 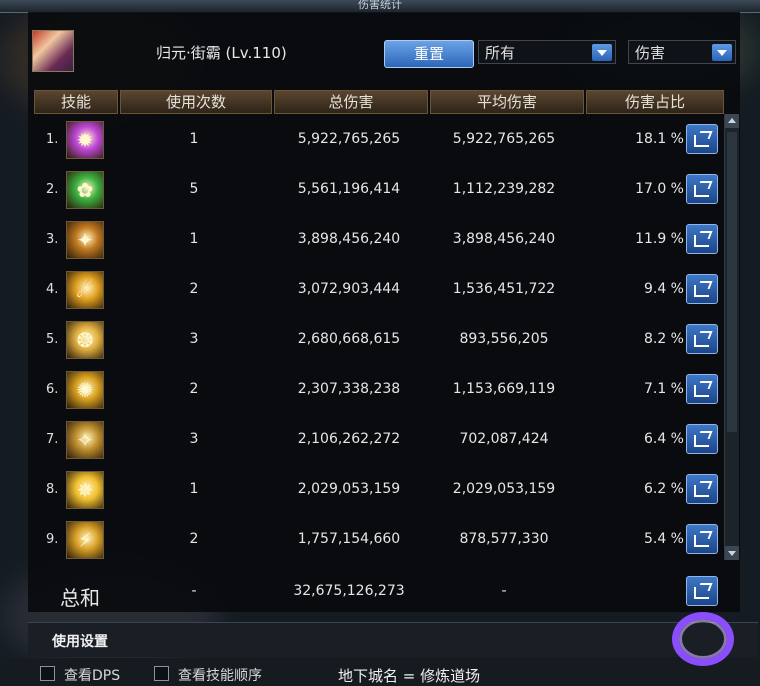 What do you see at coordinates (650, 53) in the screenshot?
I see `metric-dropdown-value: 伤害` at bounding box center [650, 53].